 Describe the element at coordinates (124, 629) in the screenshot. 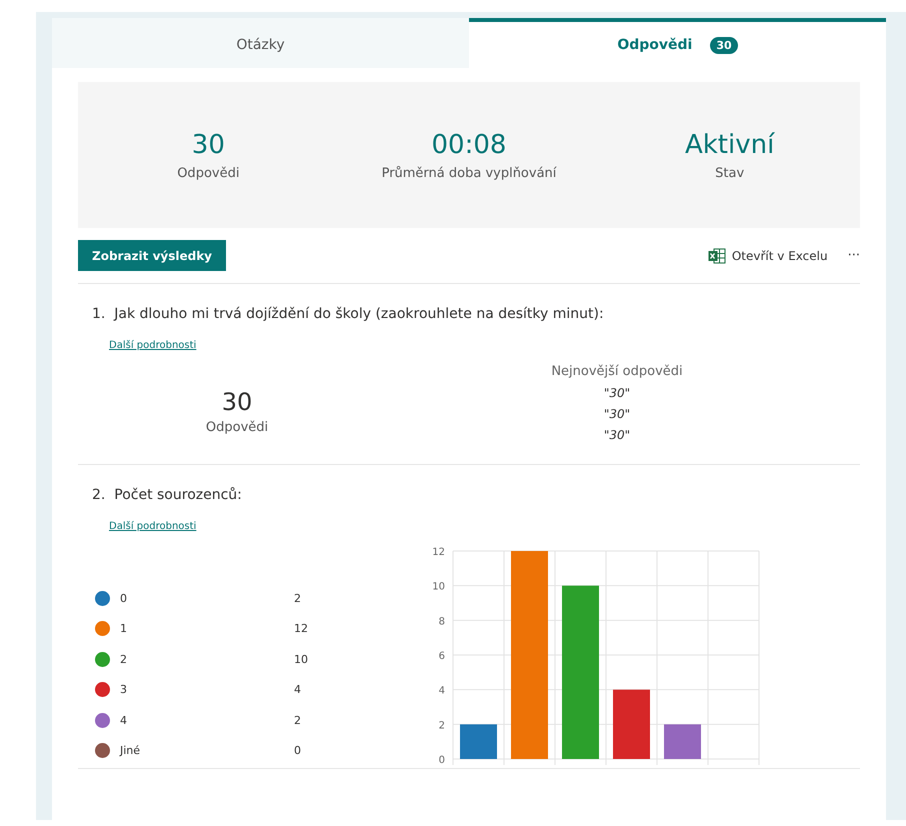

I see `legend-label: 1` at that location.